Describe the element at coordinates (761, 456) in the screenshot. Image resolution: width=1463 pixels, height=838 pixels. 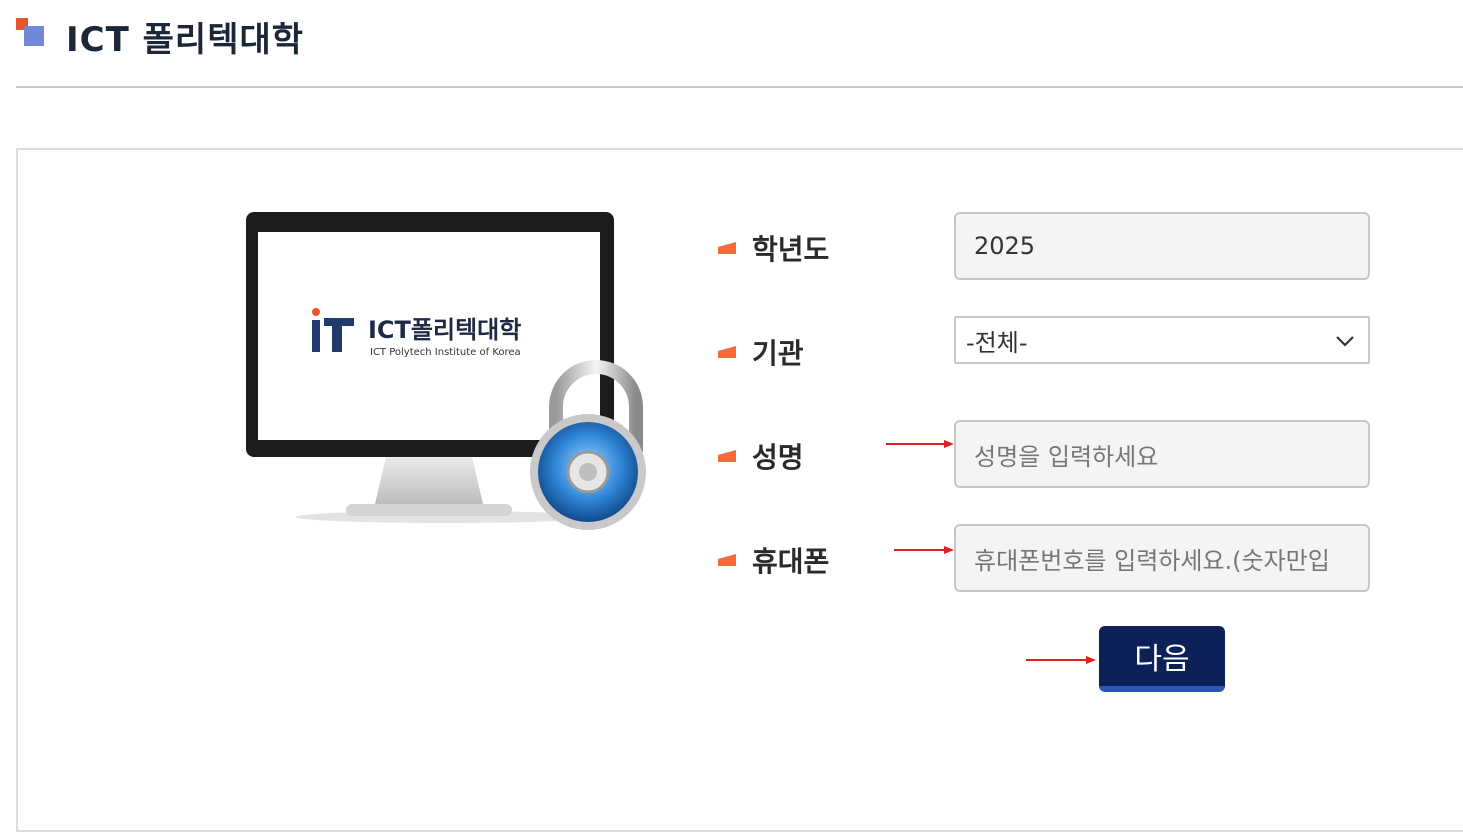
I see `name-label: 성명` at that location.